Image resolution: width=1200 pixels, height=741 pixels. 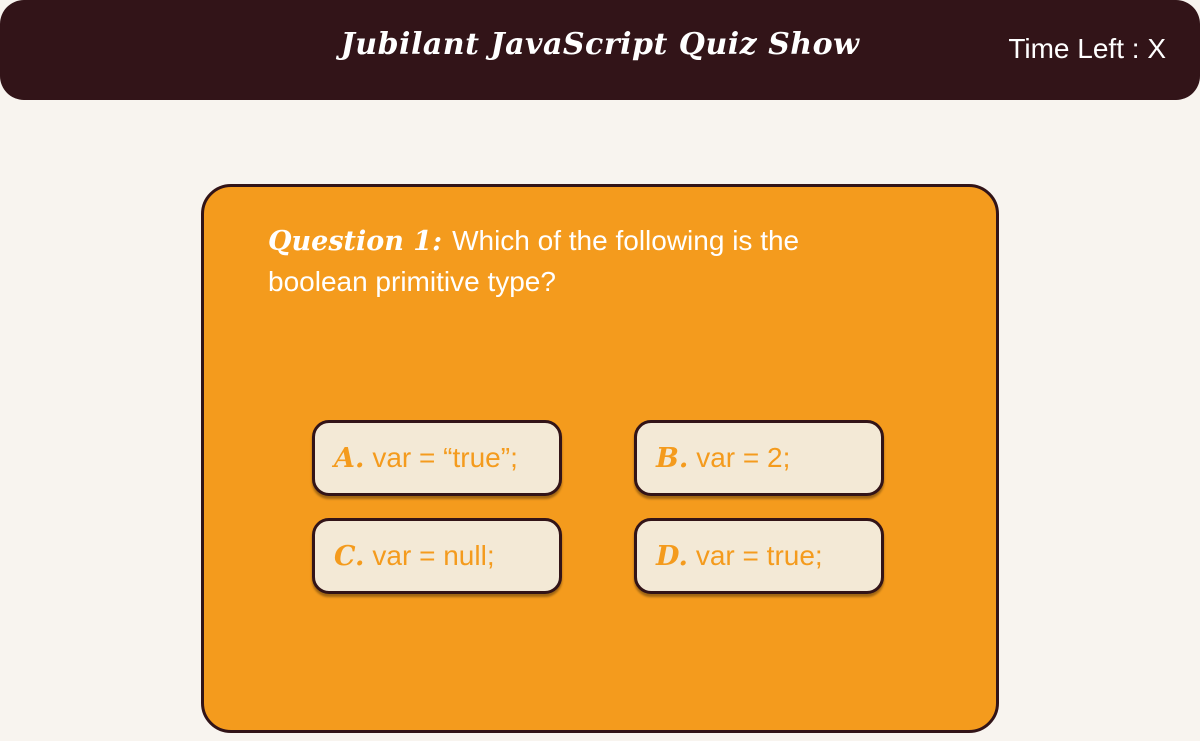 I want to click on time-left-indicator: Time Left : X, so click(x=1087, y=48).